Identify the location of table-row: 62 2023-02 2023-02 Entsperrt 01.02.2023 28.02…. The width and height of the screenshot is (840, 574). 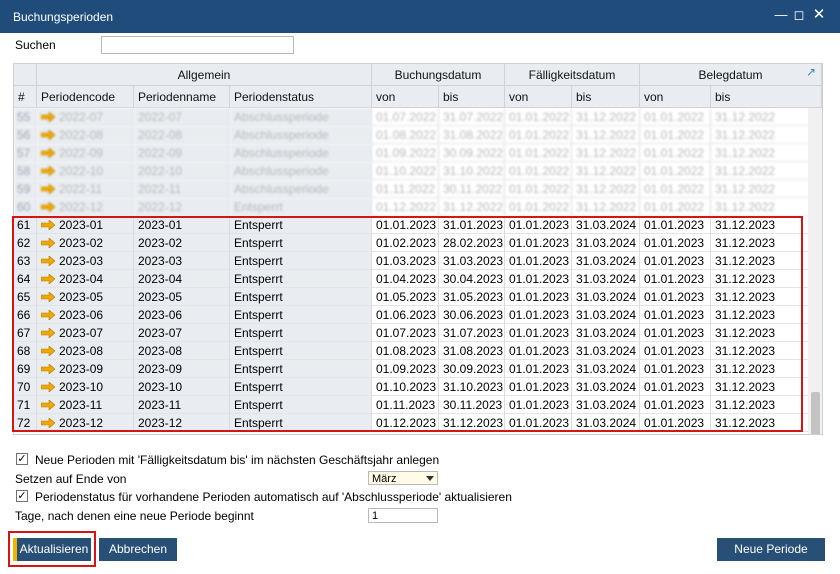
(418, 243).